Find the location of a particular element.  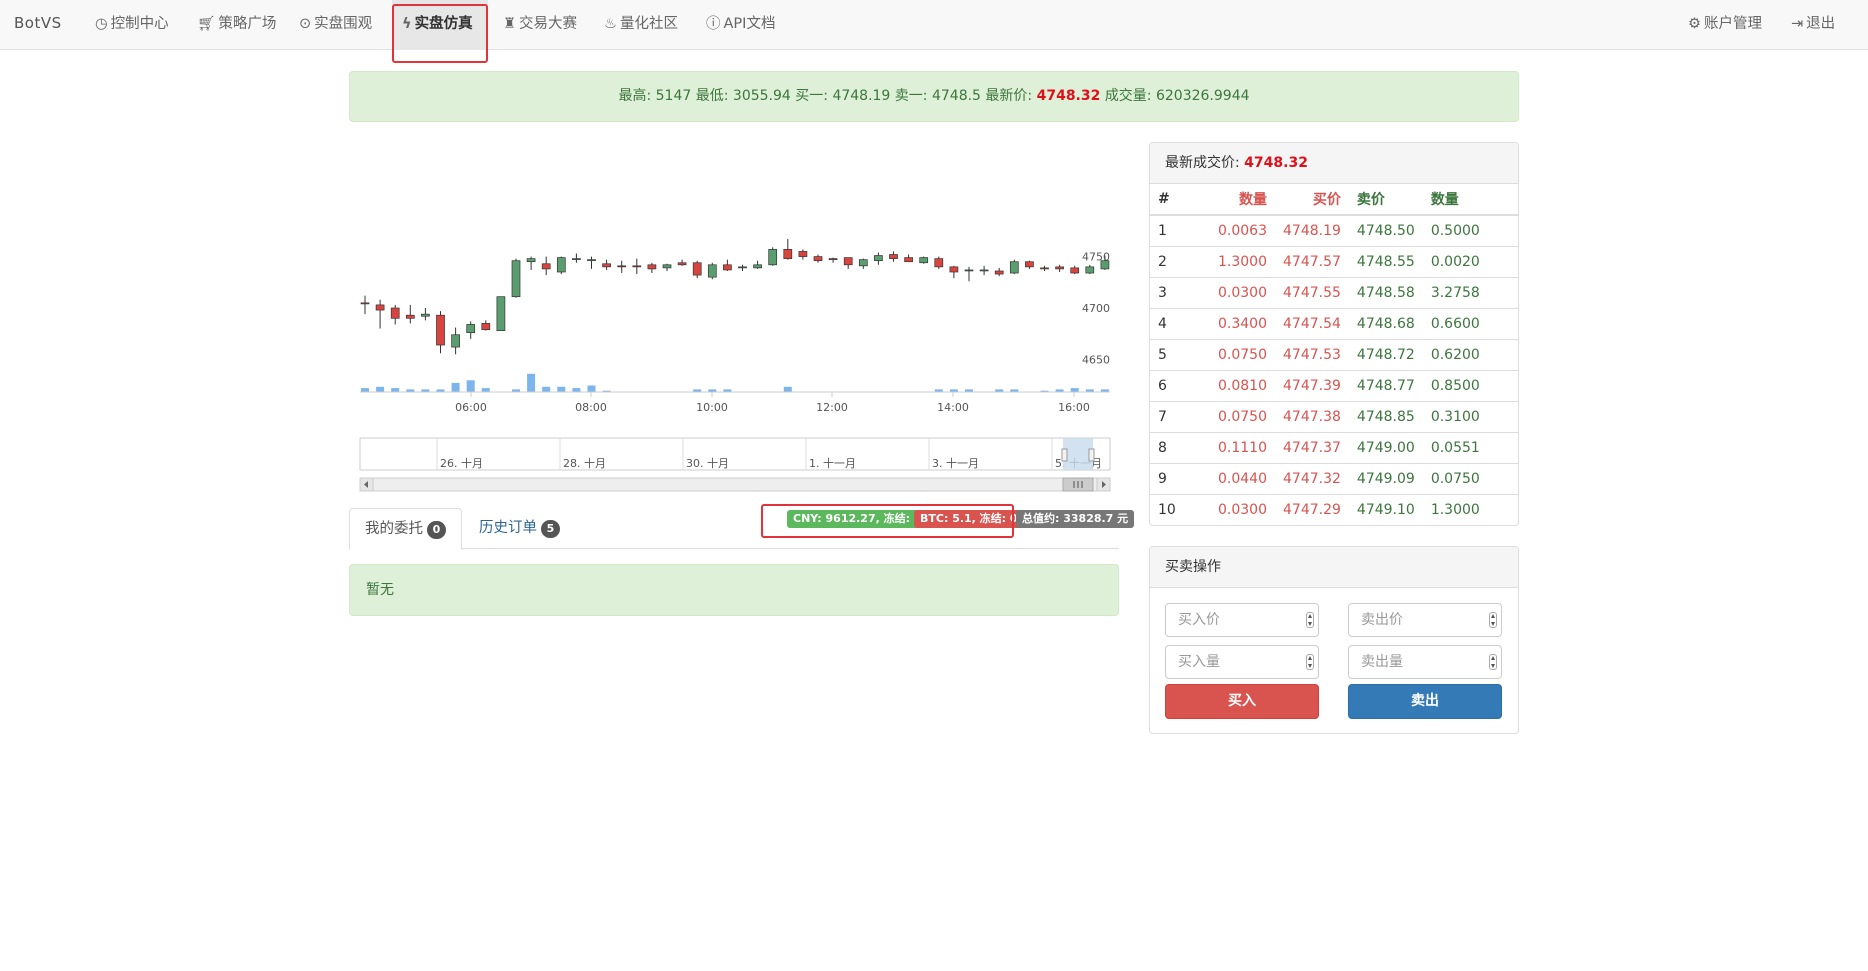

sell-amount-input: 卖出量 is located at coordinates (1425, 662).